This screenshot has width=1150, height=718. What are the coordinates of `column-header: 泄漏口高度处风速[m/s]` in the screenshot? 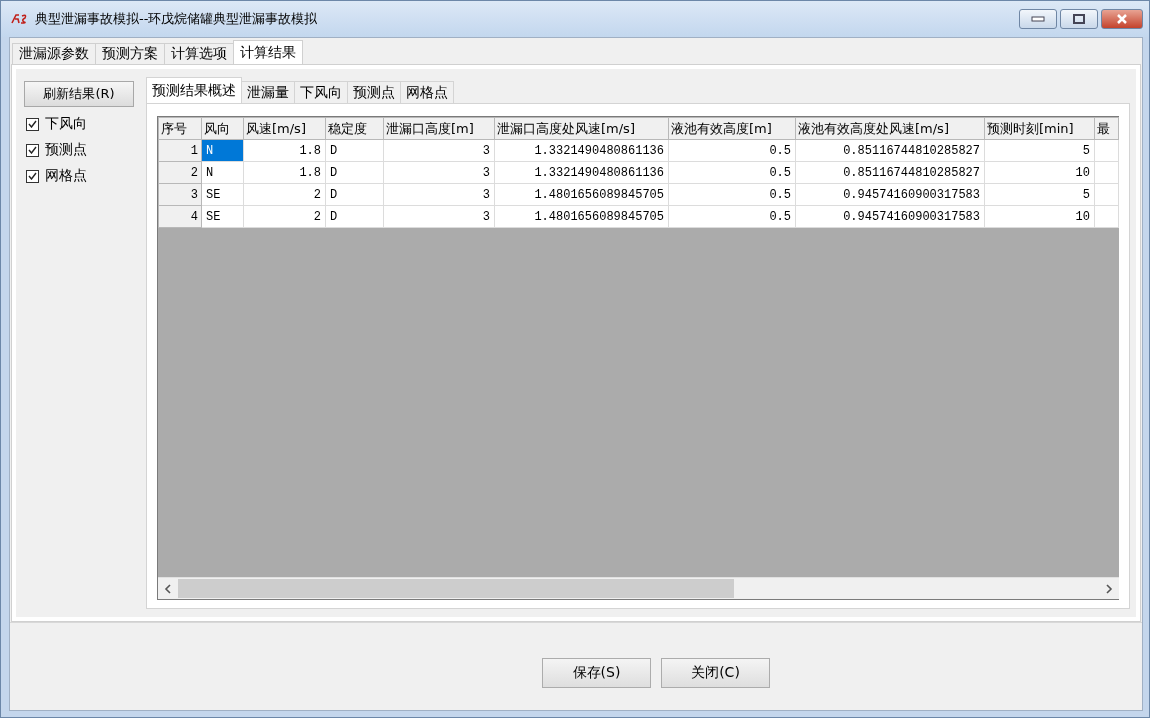 It's located at (581, 128).